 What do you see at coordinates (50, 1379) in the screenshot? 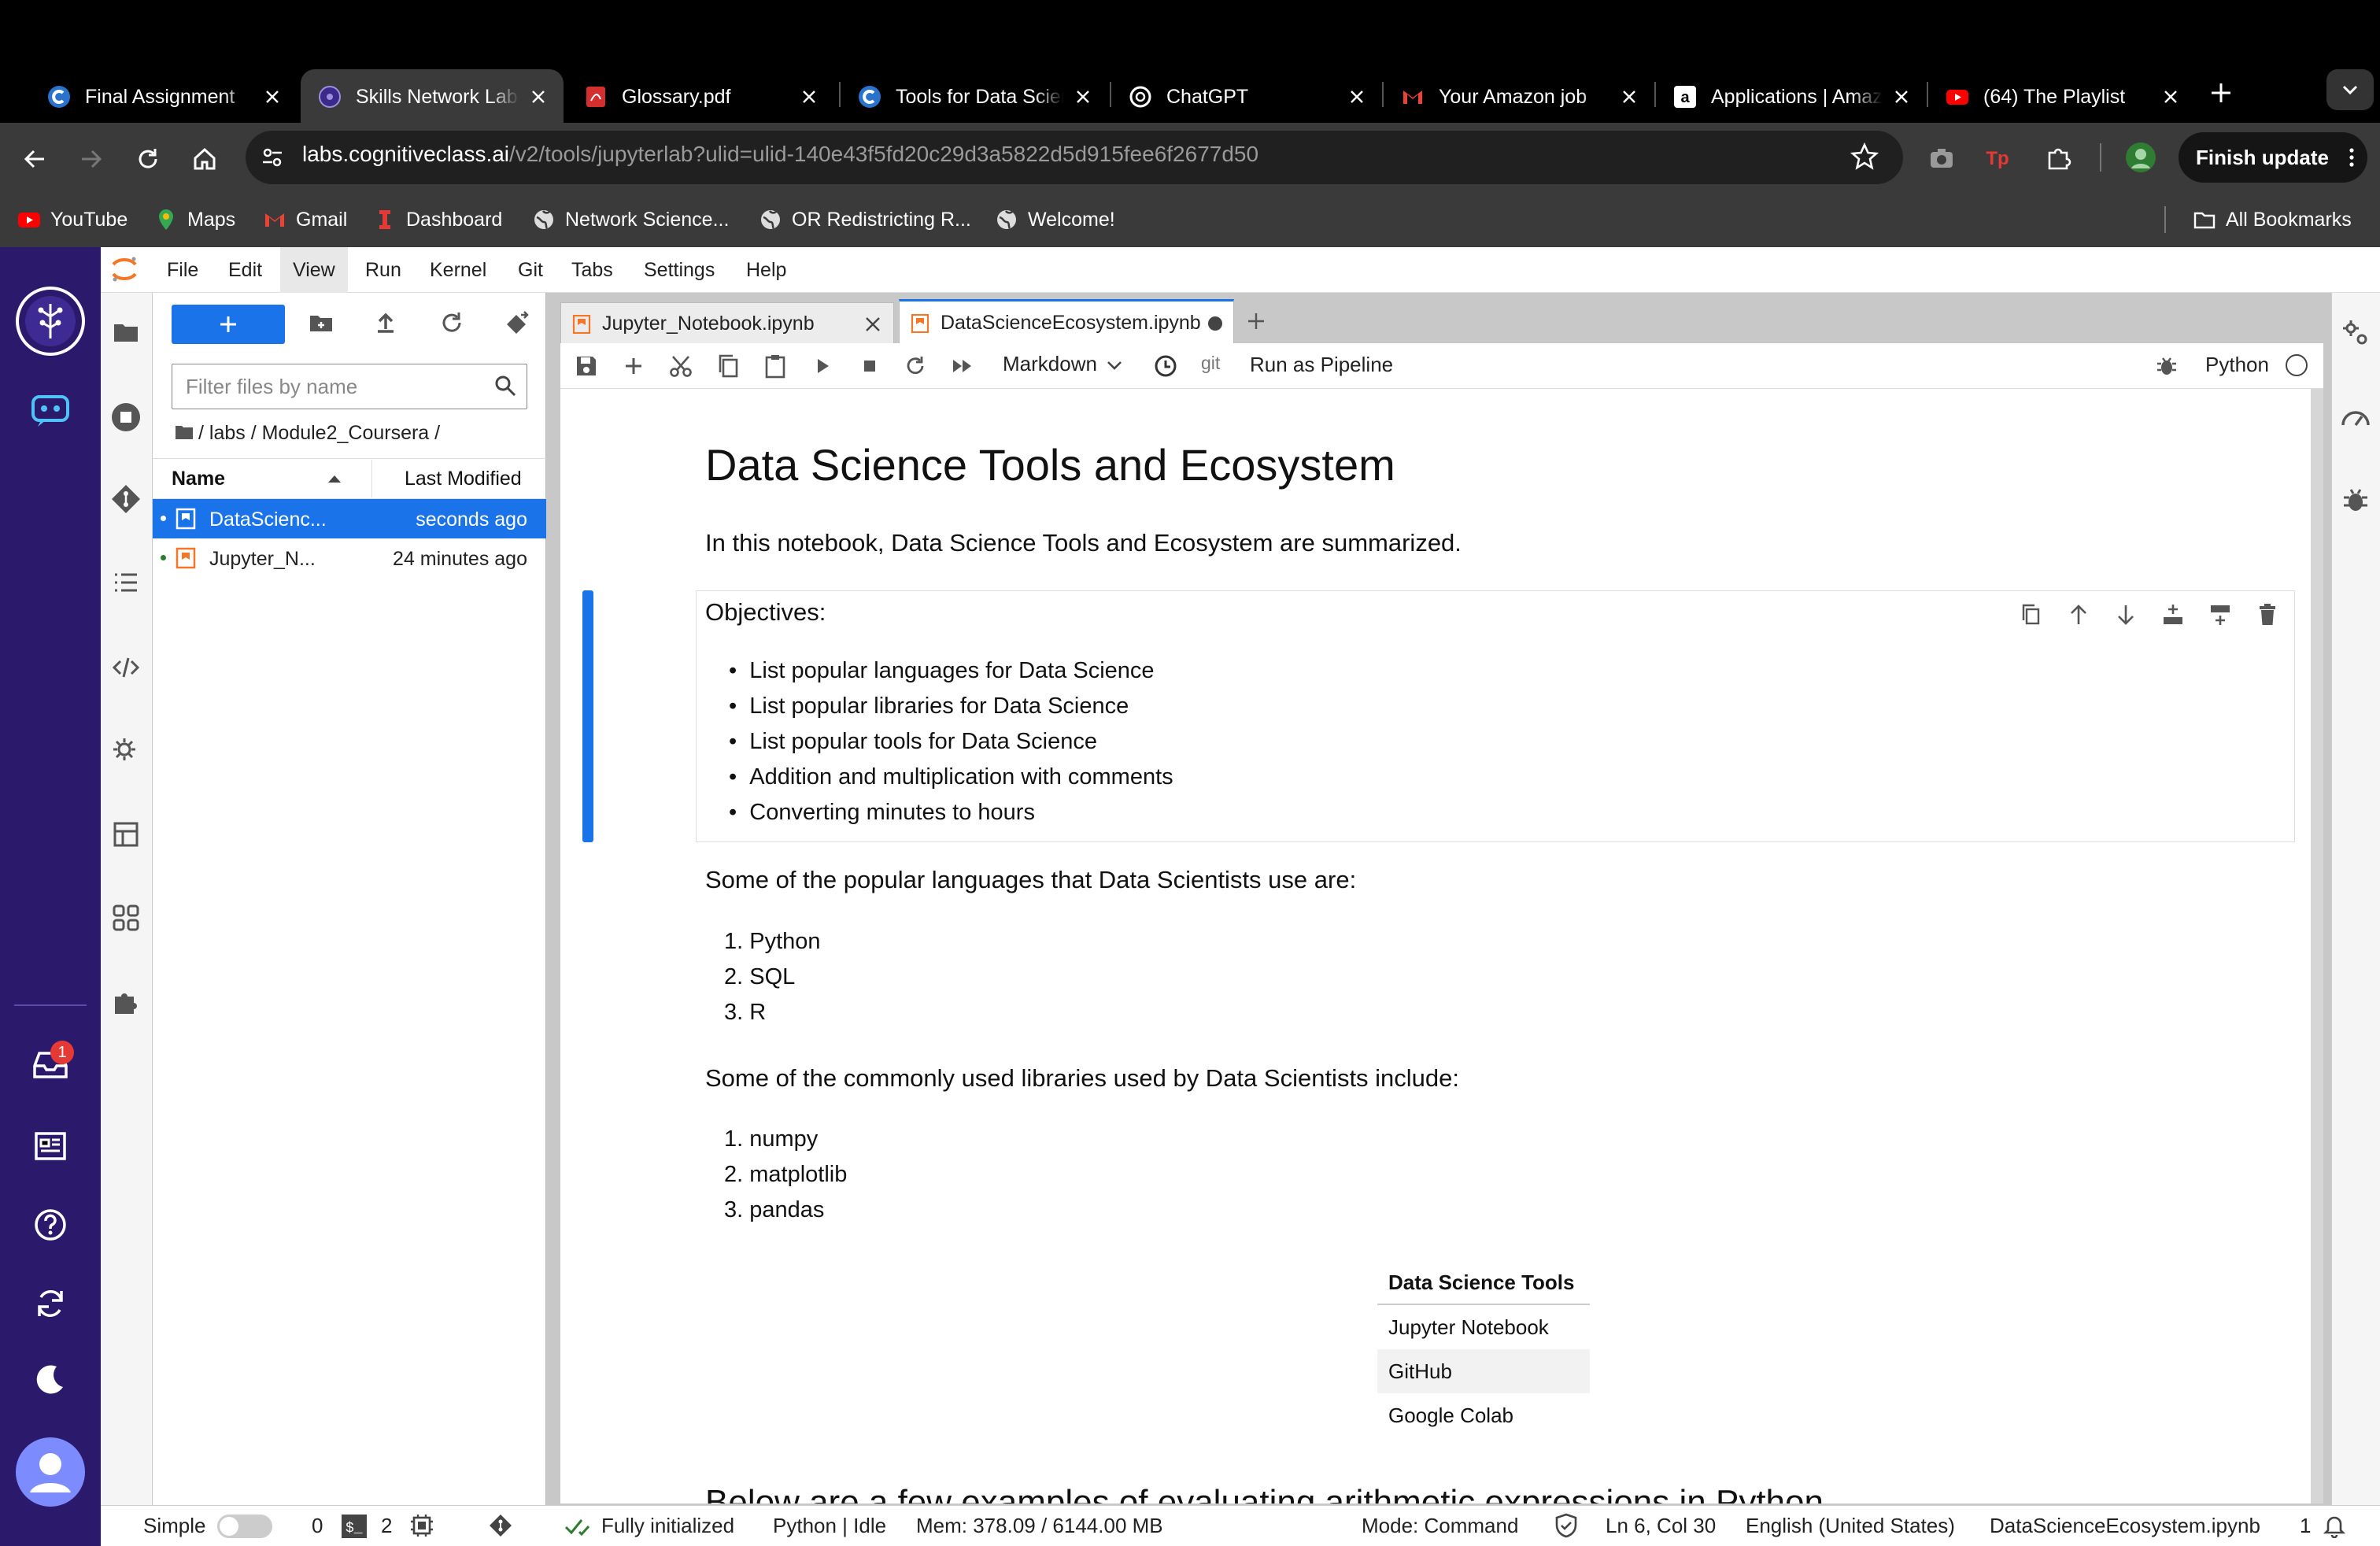
I see `dark-mode-icon` at bounding box center [50, 1379].